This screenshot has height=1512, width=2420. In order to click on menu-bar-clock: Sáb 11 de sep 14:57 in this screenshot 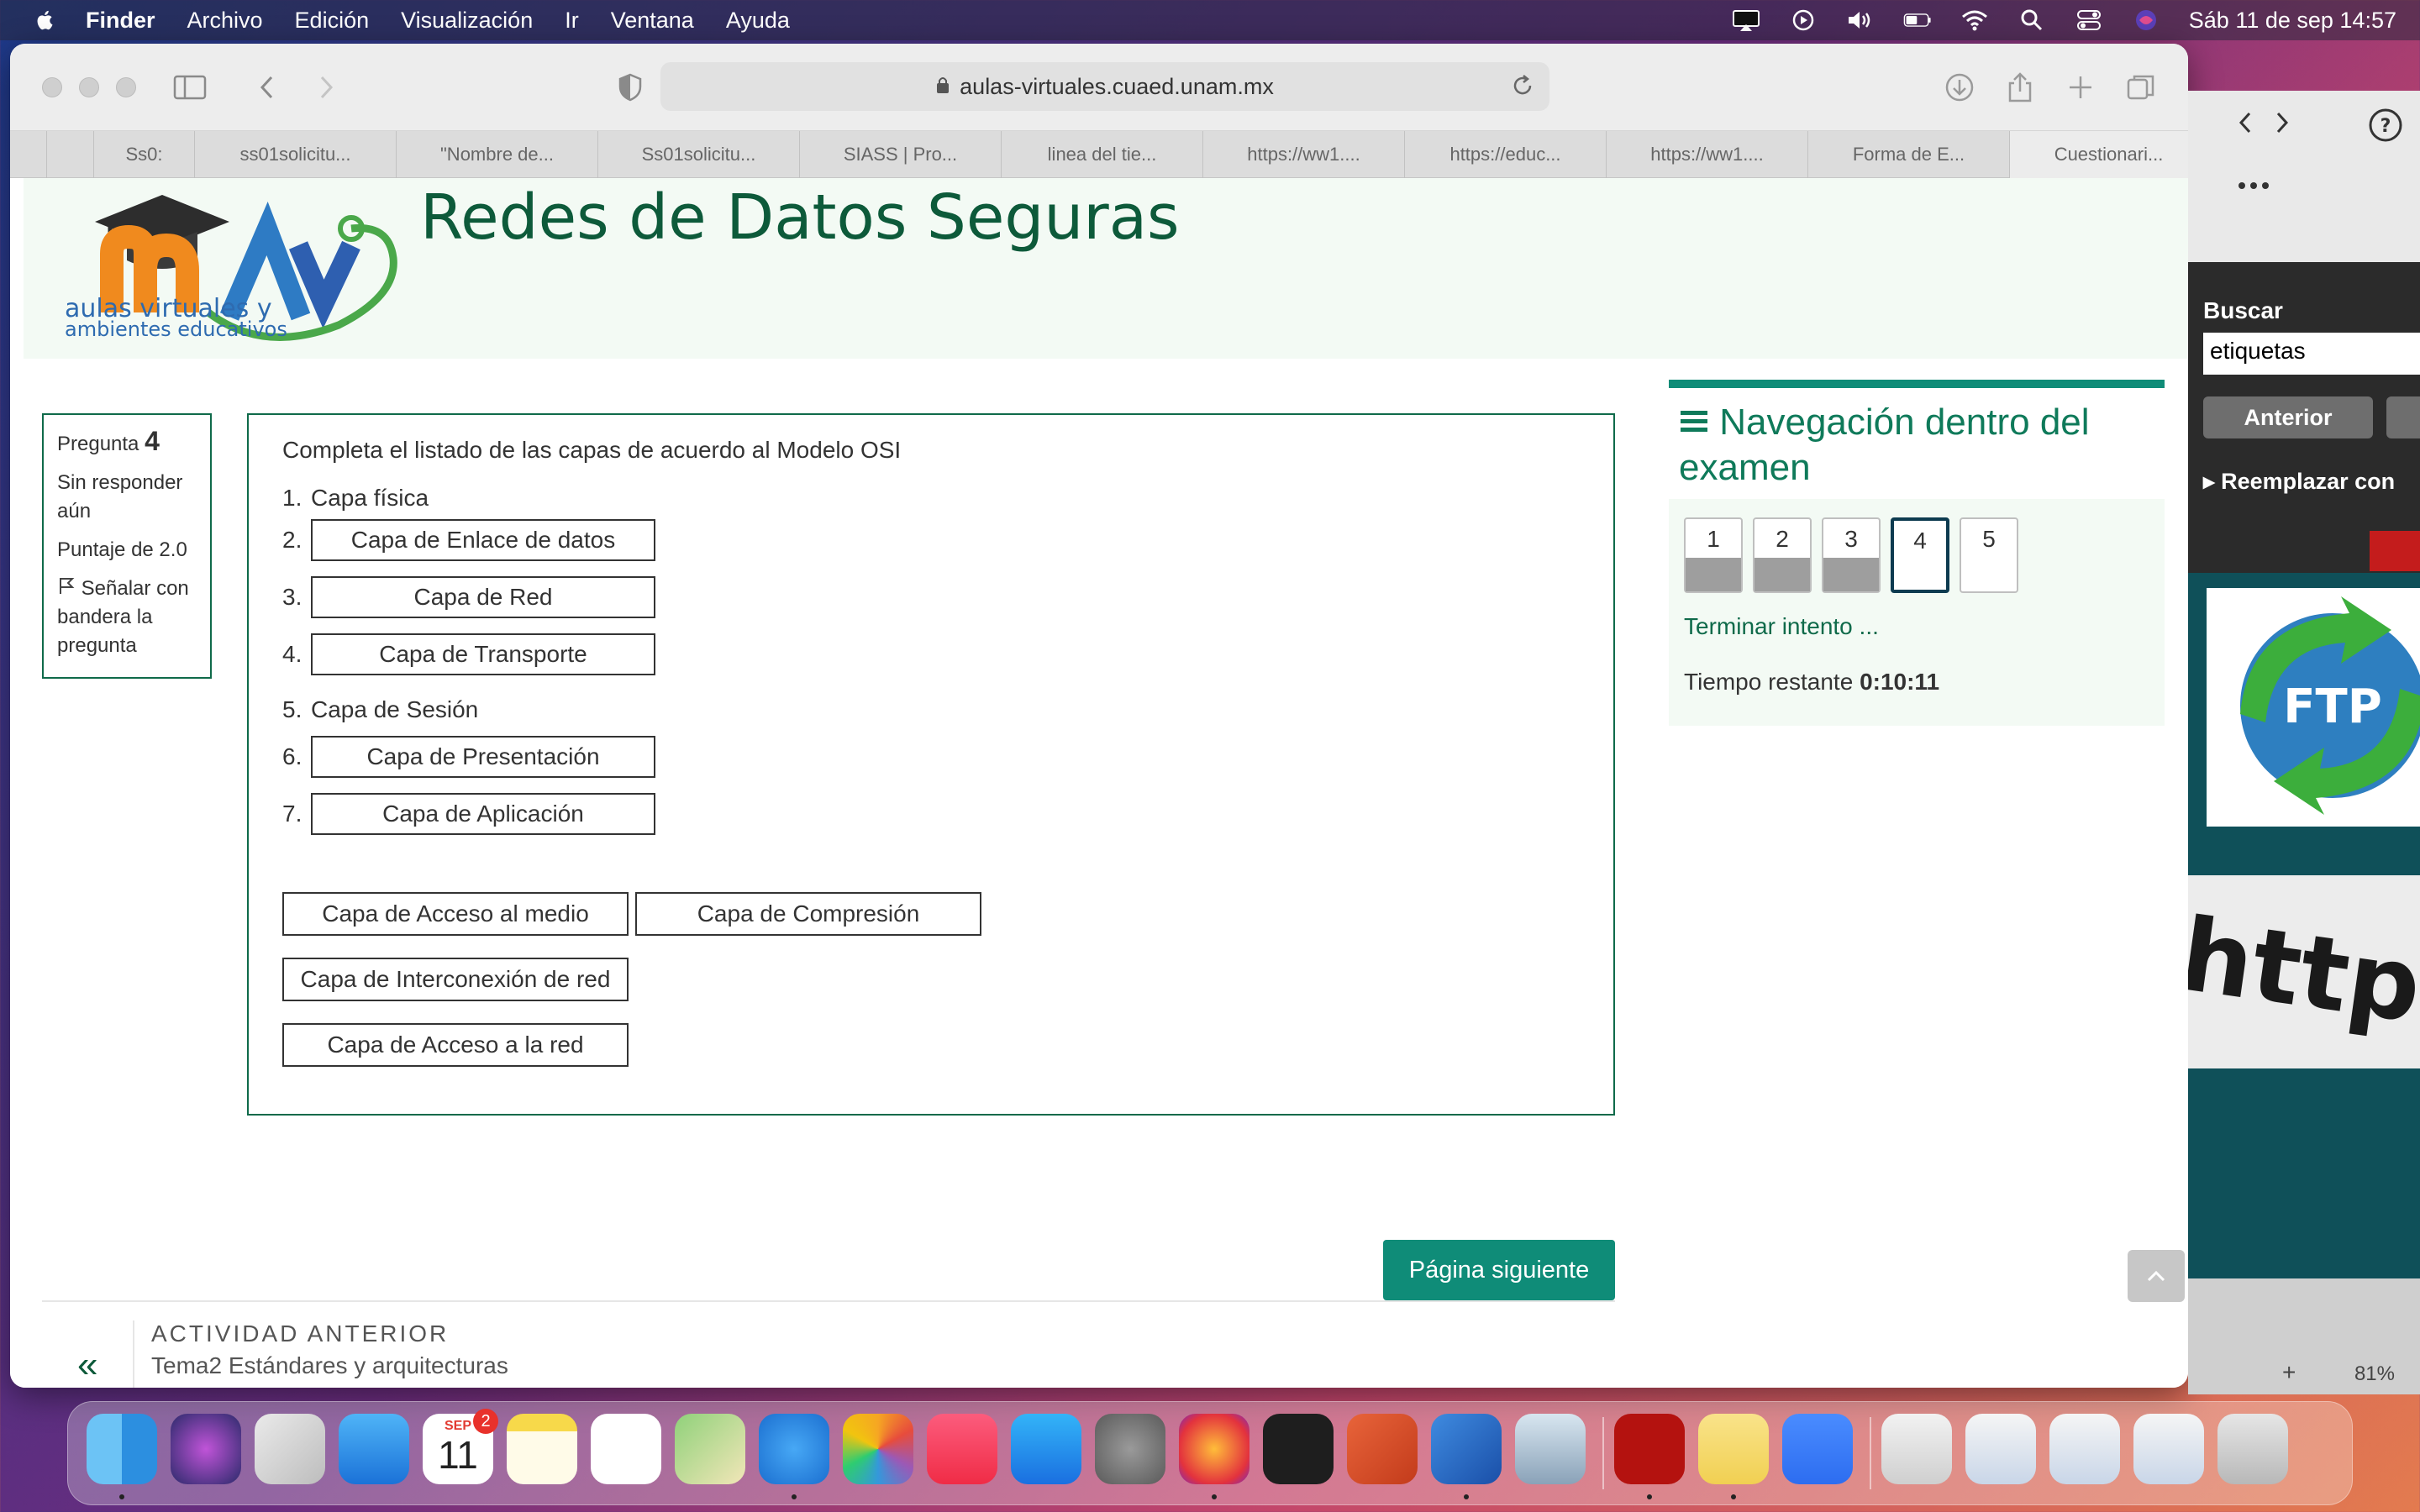, I will do `click(2292, 21)`.